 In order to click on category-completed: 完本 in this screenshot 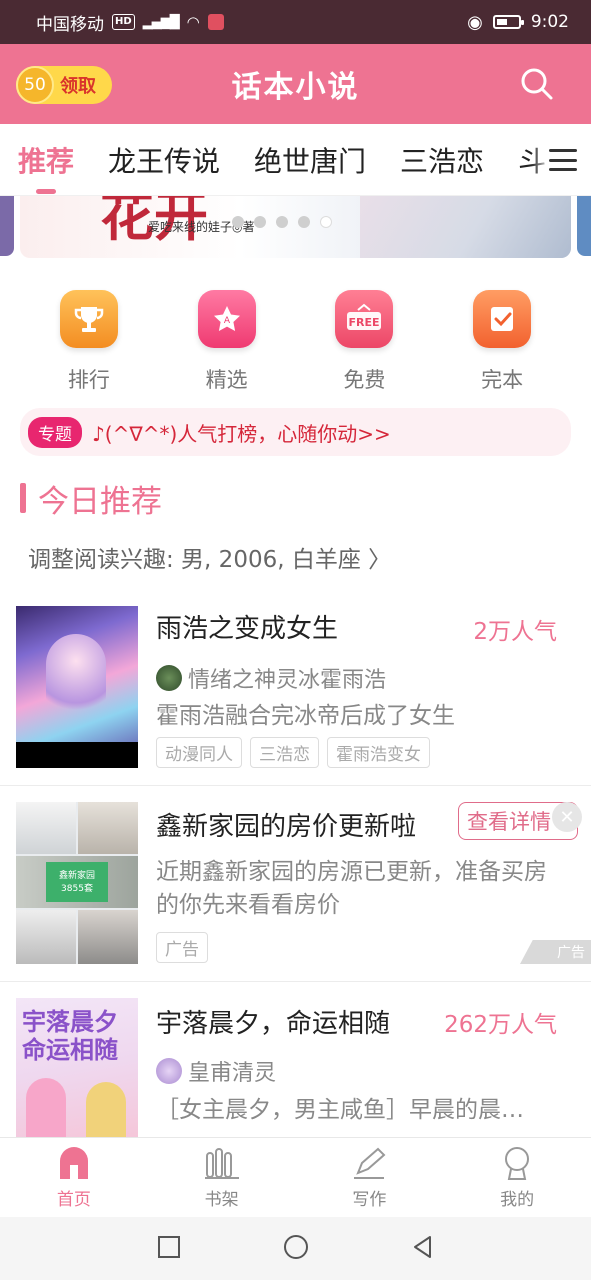, I will do `click(502, 345)`.